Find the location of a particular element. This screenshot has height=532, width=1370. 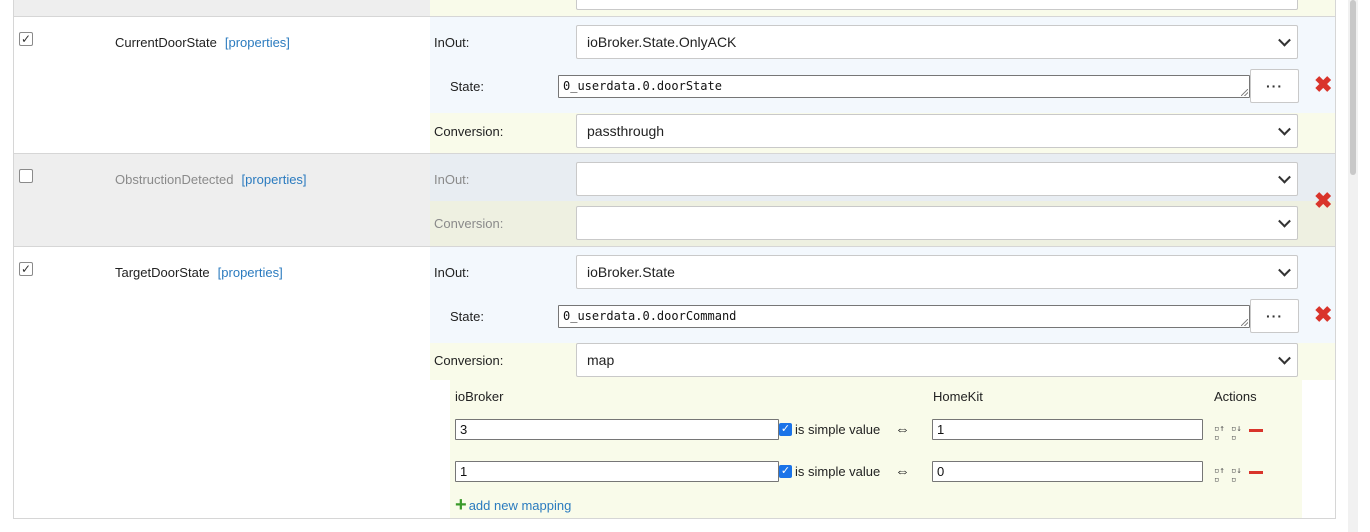

characteristic-name: ObstructionDetected [properties] is located at coordinates (211, 179).